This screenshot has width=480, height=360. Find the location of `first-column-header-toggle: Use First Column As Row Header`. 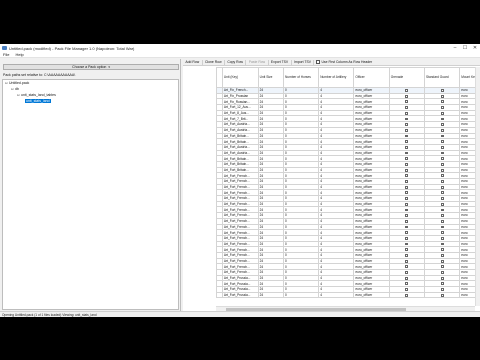

first-column-header-toggle: Use First Column As Row Header is located at coordinates (344, 62).